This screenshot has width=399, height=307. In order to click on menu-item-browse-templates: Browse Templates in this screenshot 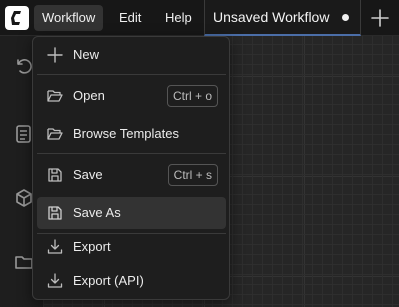, I will do `click(131, 134)`.